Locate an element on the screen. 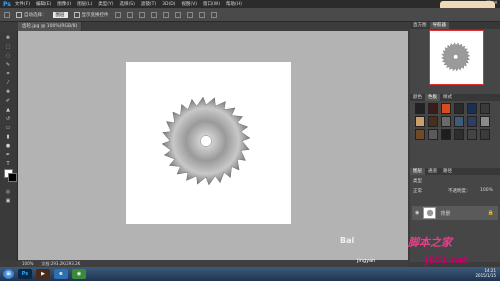  media-taskbar-icon: ▶ is located at coordinates (43, 274).